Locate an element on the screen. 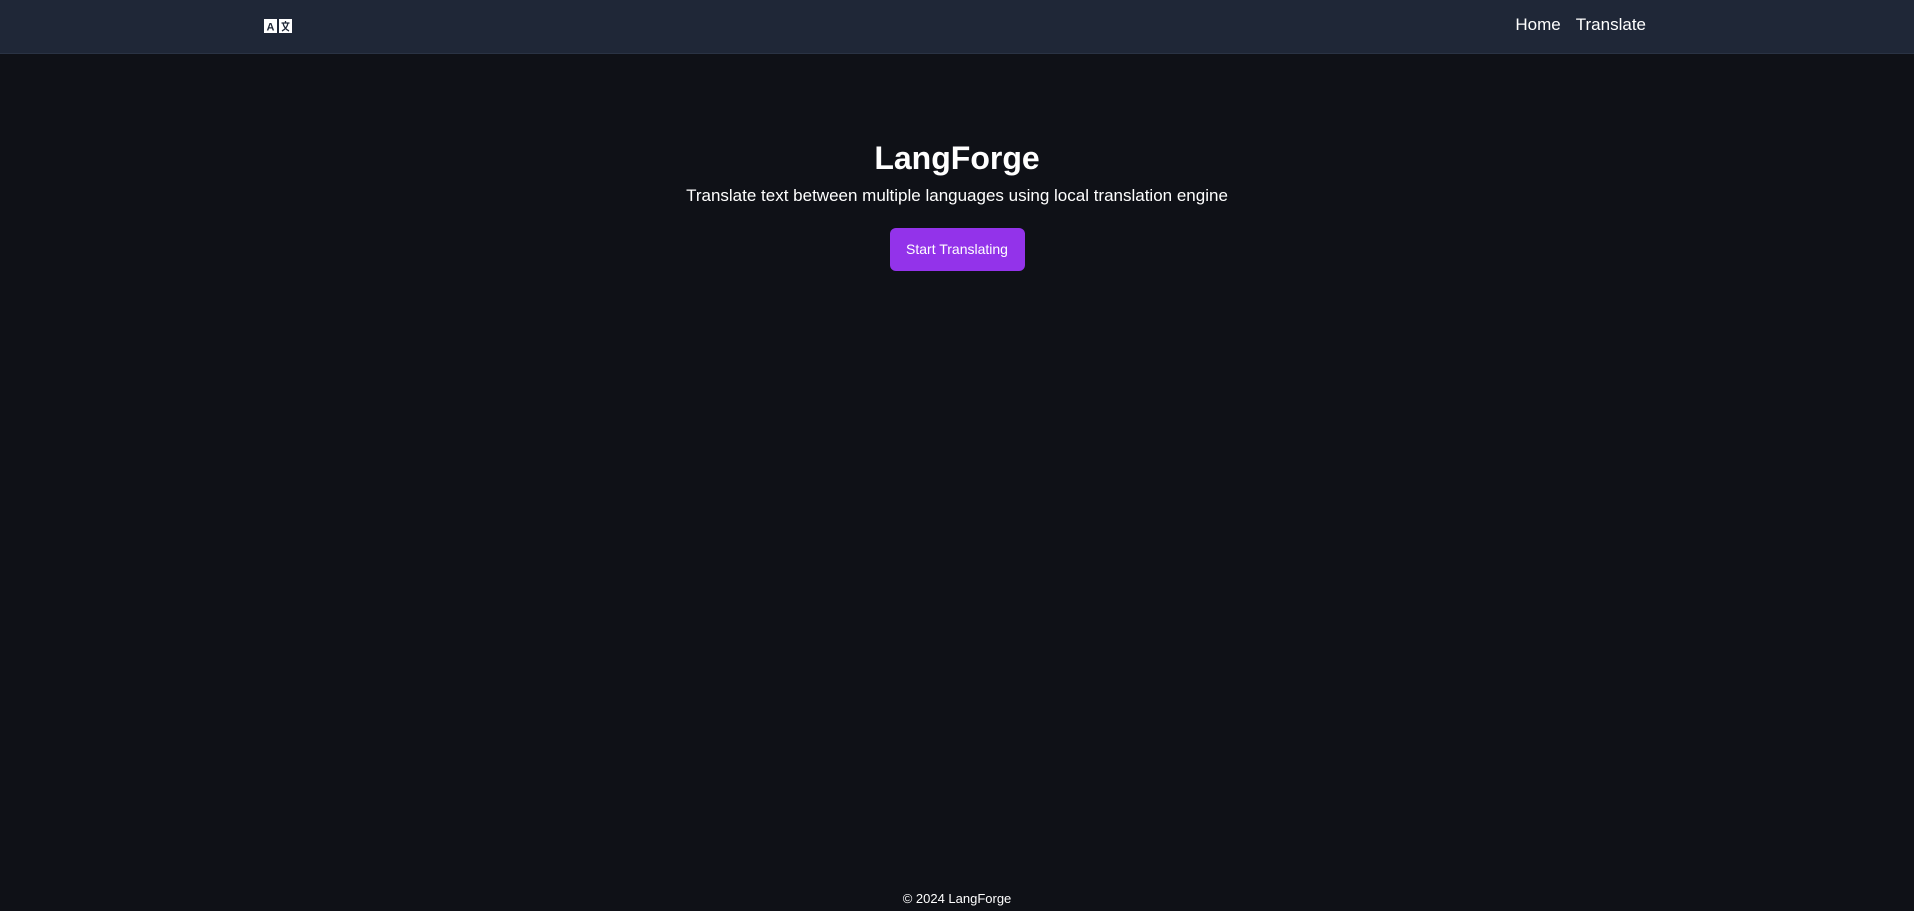  start-translating-button: Start Translating is located at coordinates (957, 249).